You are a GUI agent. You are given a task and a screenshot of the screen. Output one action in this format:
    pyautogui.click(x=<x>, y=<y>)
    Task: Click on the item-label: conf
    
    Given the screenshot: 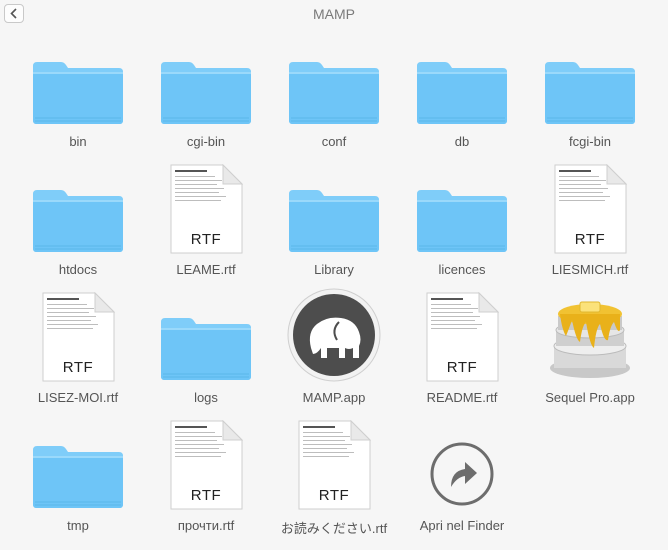 What is the action you would take?
    pyautogui.click(x=334, y=141)
    